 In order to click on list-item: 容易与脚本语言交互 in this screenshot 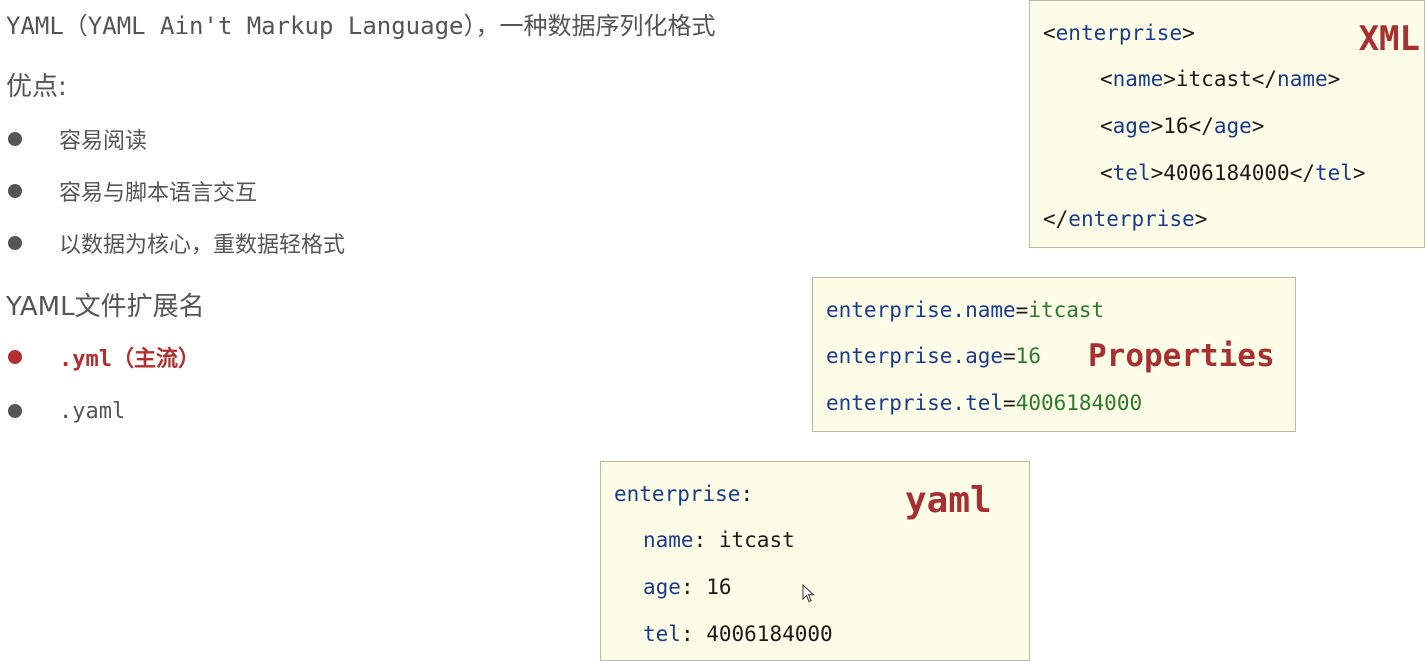, I will do `click(132, 191)`.